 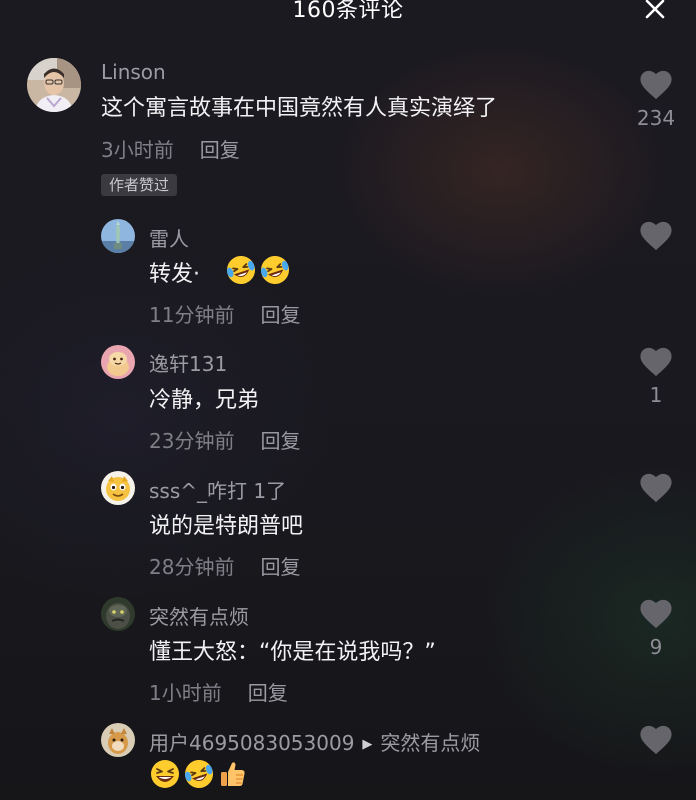 I want to click on like-button: 1, so click(x=656, y=377).